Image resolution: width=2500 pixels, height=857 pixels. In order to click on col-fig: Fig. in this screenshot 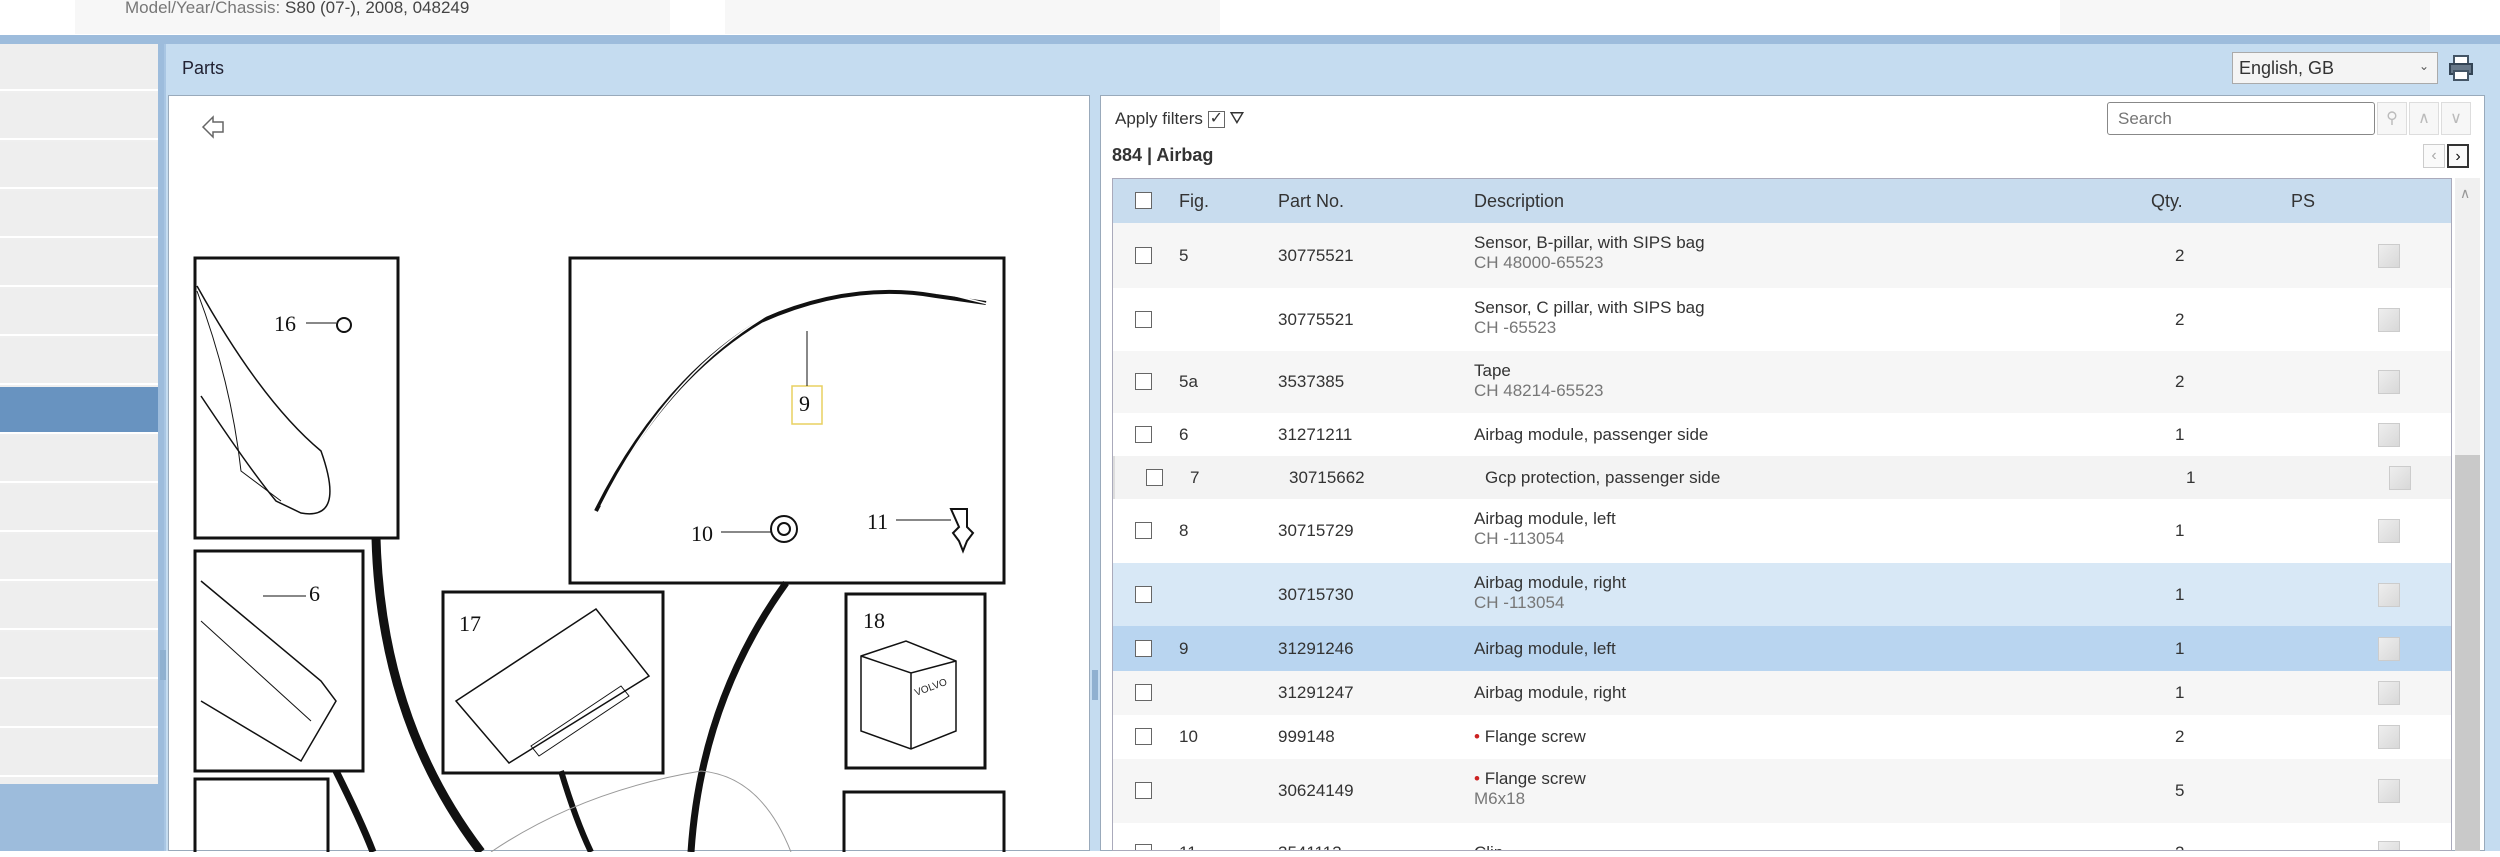, I will do `click(1194, 201)`.